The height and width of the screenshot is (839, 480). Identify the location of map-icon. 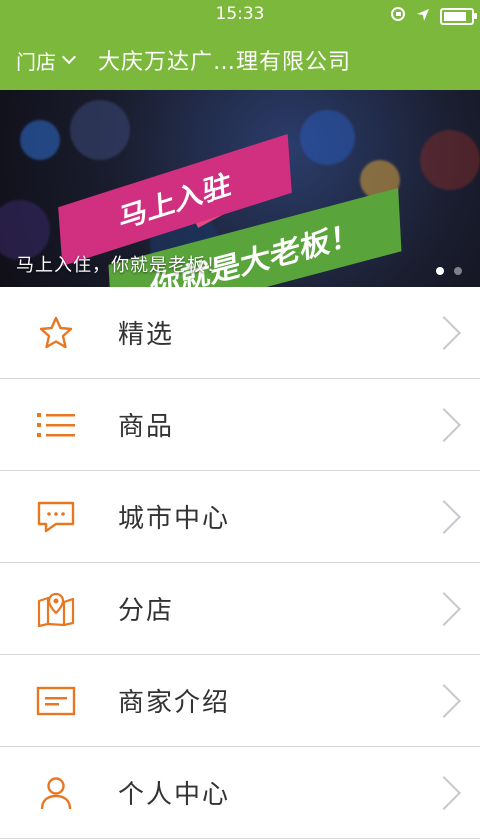
(56, 609).